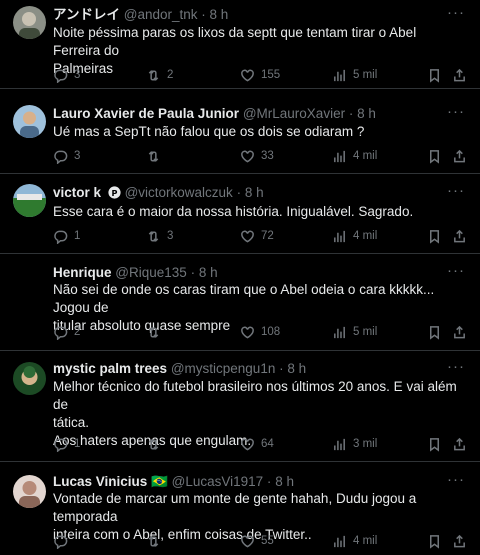  What do you see at coordinates (294, 113) in the screenshot?
I see `author-handle: @MrLauroXavier` at bounding box center [294, 113].